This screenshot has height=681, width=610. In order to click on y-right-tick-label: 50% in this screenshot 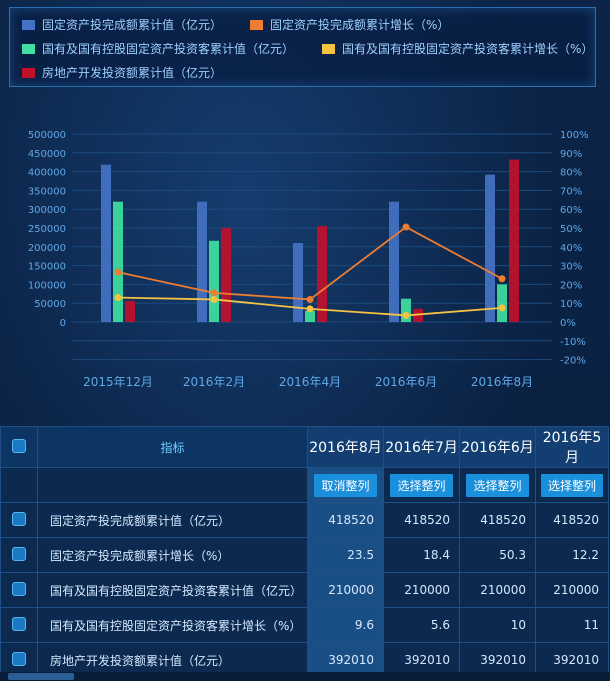, I will do `click(571, 229)`.